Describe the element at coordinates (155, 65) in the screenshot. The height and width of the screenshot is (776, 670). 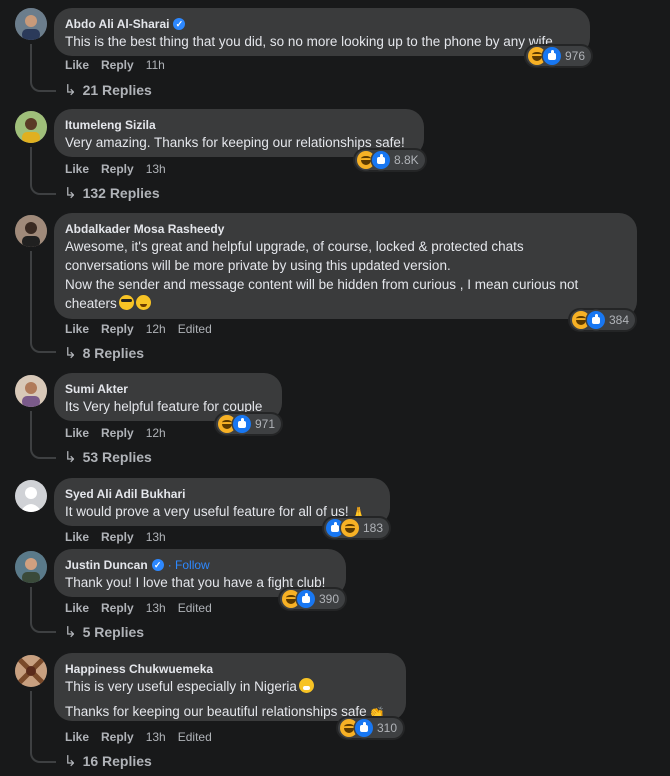
I see `timestamp: 11h` at that location.